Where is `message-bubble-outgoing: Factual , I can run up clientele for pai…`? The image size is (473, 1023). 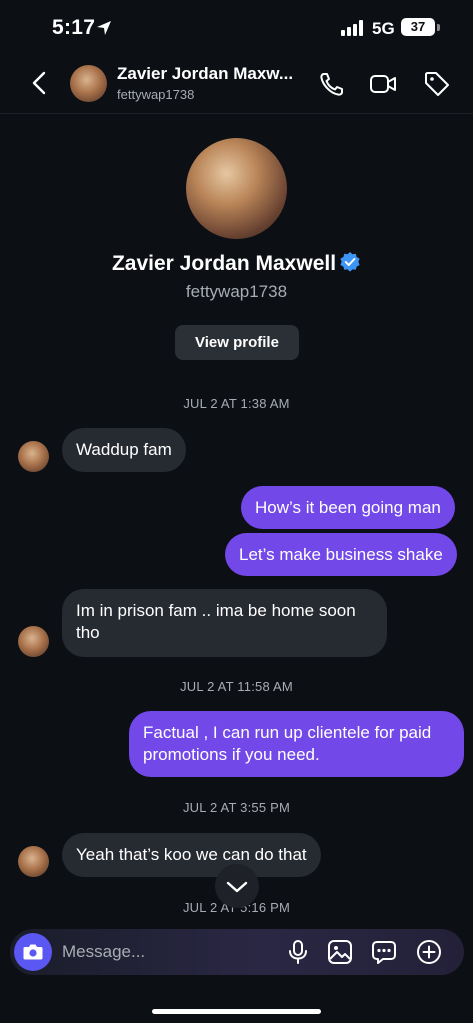 message-bubble-outgoing: Factual , I can run up clientele for pai… is located at coordinates (296, 744).